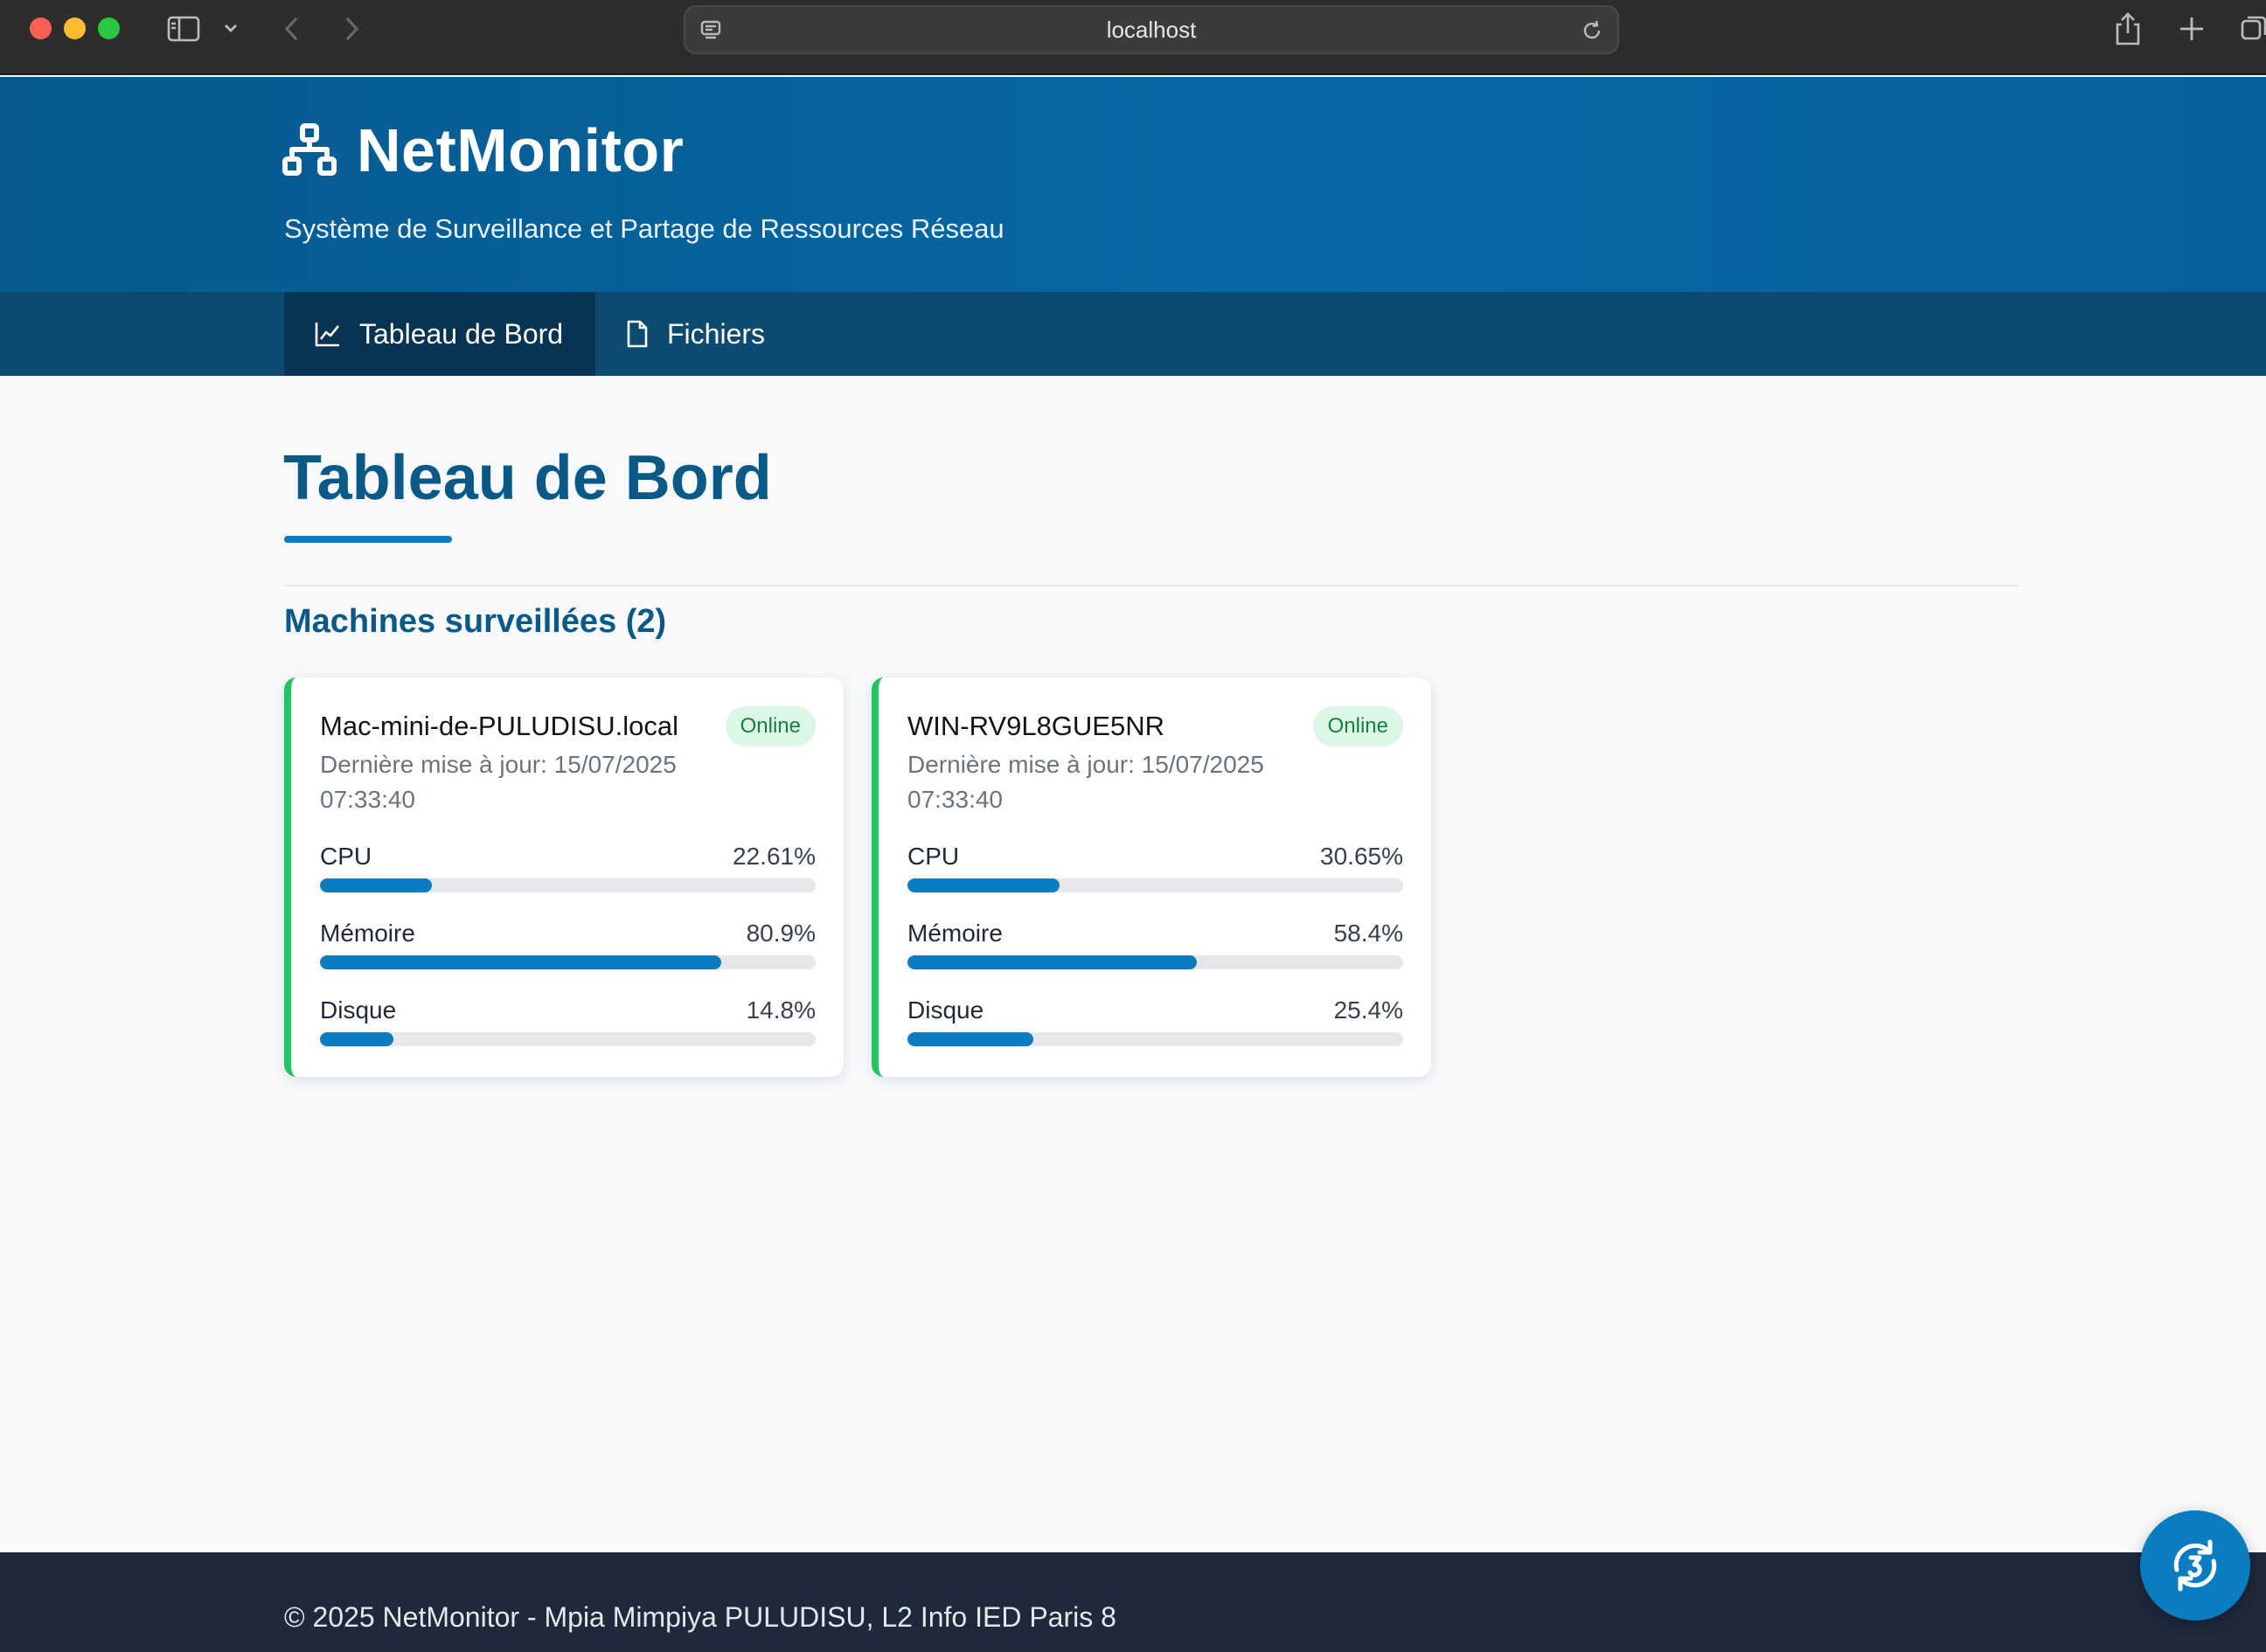  What do you see at coordinates (781, 1010) in the screenshot?
I see `metric-value: 14.8%` at bounding box center [781, 1010].